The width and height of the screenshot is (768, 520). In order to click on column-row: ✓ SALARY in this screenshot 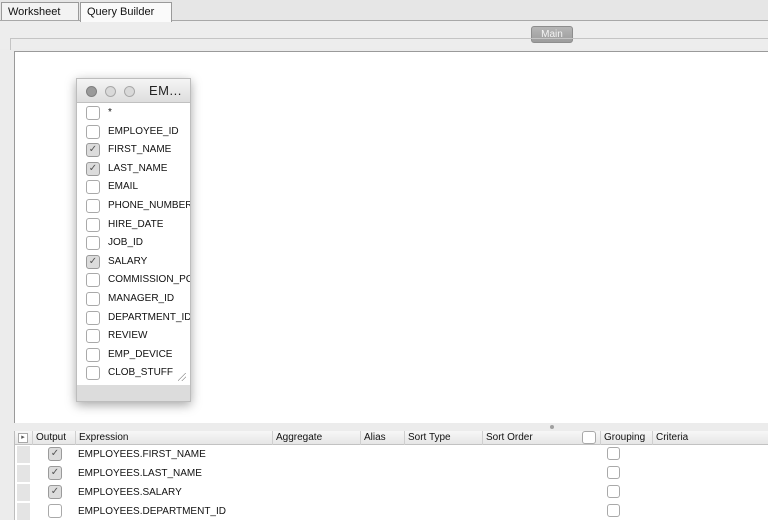, I will do `click(133, 262)`.